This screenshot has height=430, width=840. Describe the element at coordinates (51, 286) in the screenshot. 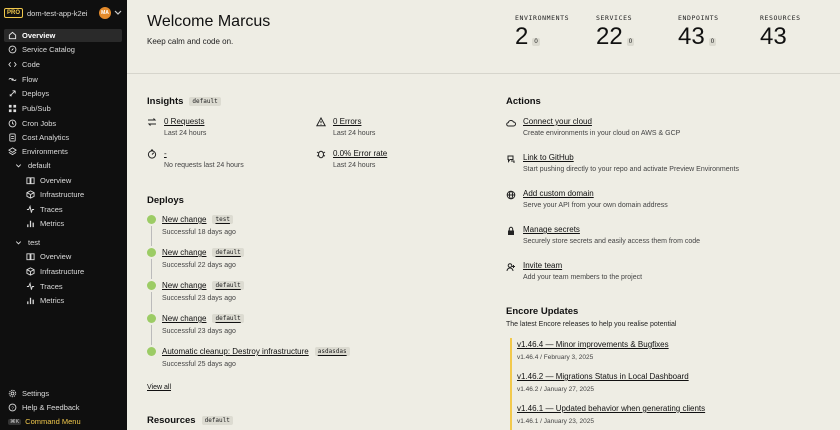

I see `sidebar-item-label: Traces` at that location.